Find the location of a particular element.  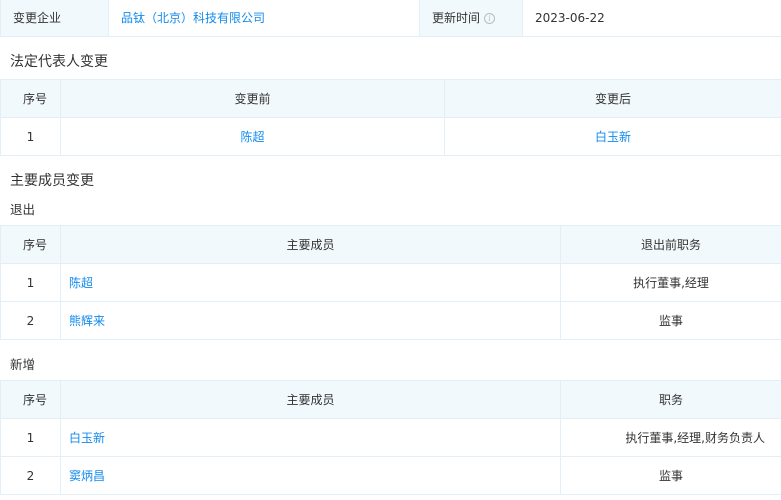

table-row: 1 白玉新 执行董事,经理,财务负责人 is located at coordinates (390, 437).